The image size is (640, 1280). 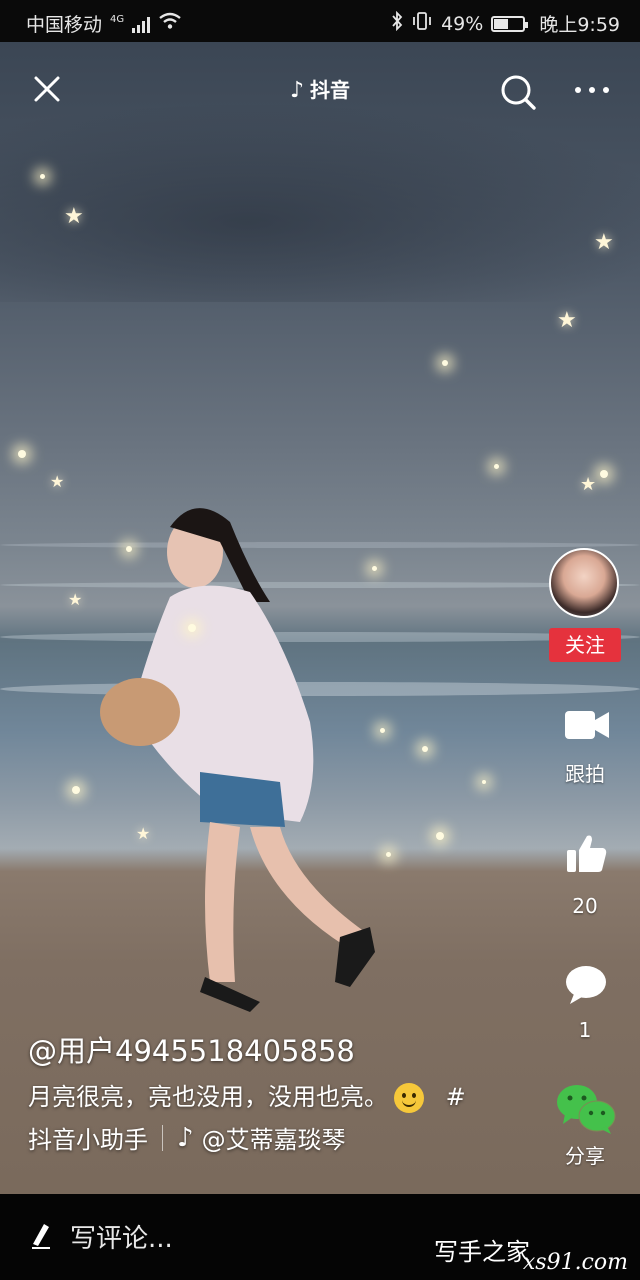 What do you see at coordinates (585, 875) in the screenshot?
I see `like-button: 20` at bounding box center [585, 875].